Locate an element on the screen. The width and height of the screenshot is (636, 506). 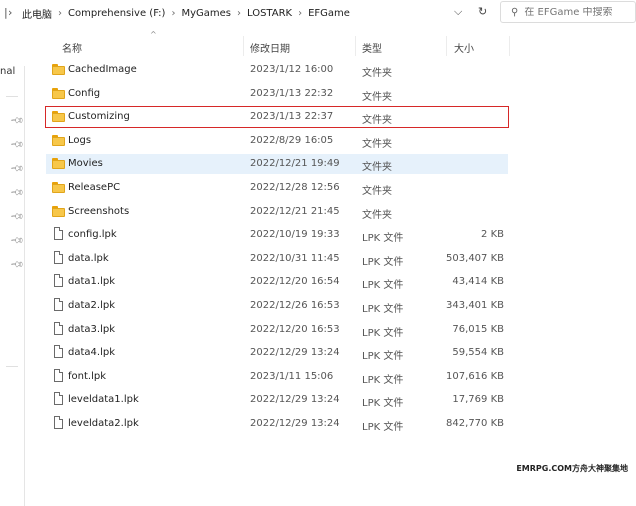
folder-row: Movies 2022/12/21 19:49 文件夹 is located at coordinates (277, 164).